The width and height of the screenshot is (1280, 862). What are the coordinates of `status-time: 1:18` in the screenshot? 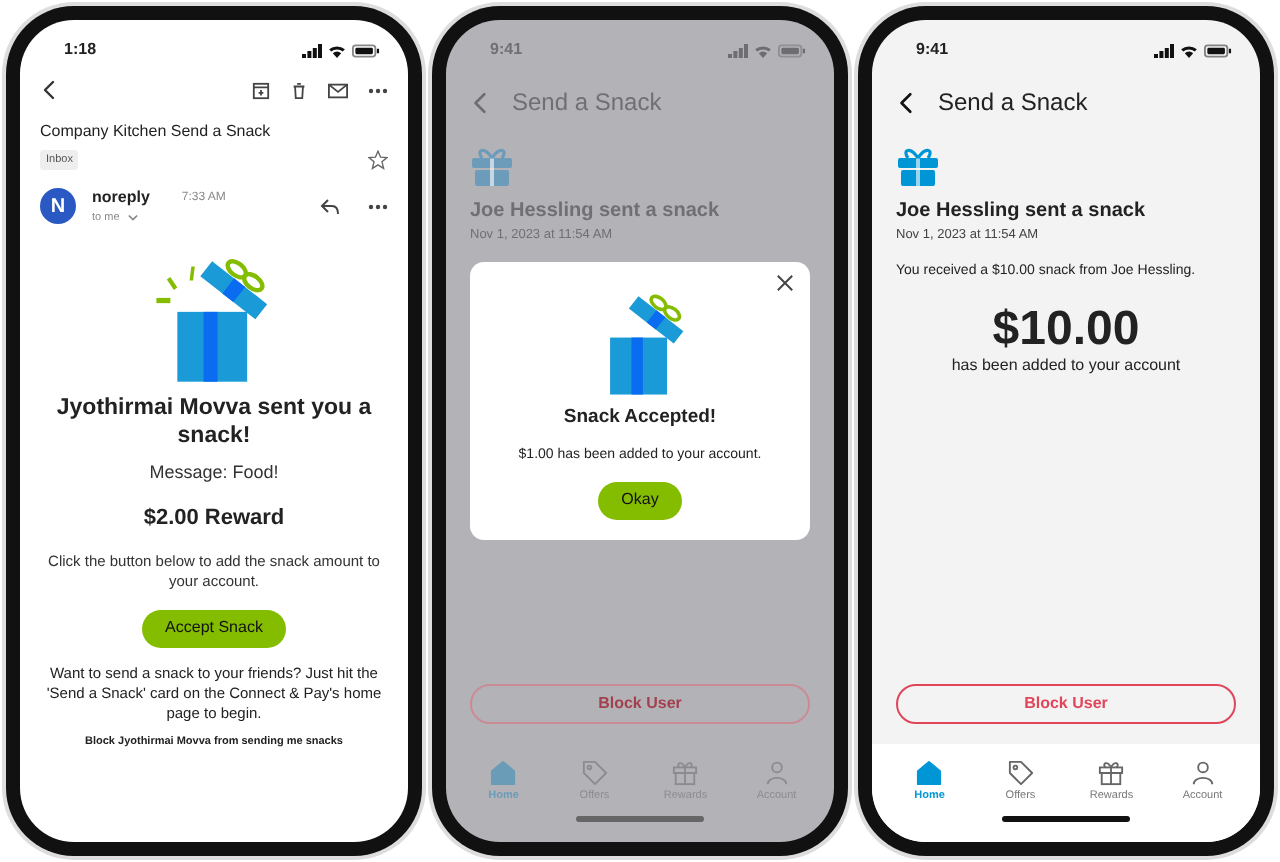 It's located at (80, 50).